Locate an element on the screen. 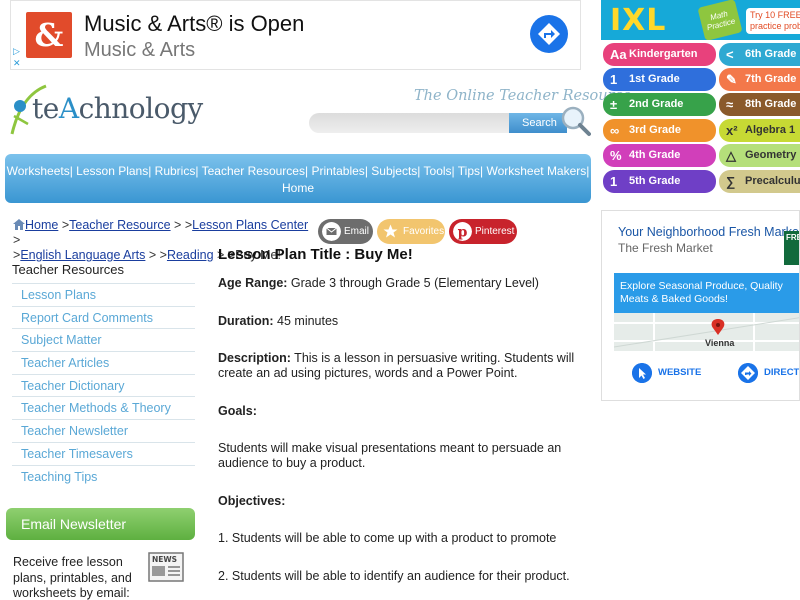 The height and width of the screenshot is (600, 800). grade-kindergarten: Aa Kindergarten is located at coordinates (659, 54).